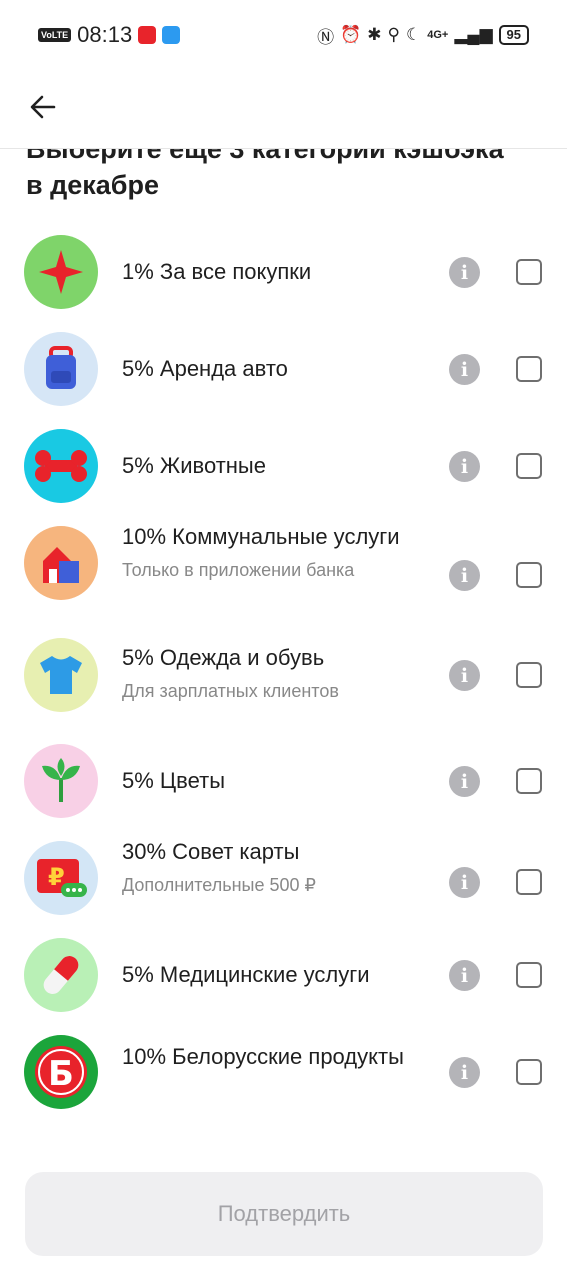 Image resolution: width=567 pixels, height=1280 pixels. I want to click on clock: 08:13, so click(105, 34).